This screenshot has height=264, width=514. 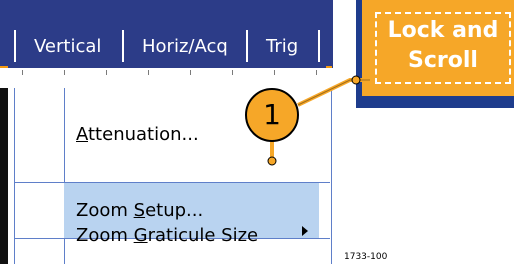 I want to click on callout-number-badge: 1, so click(x=272, y=115).